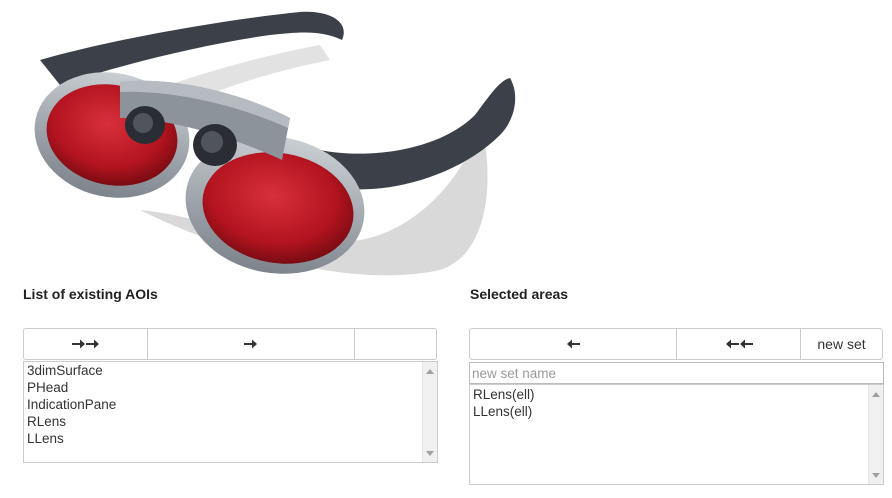 The height and width of the screenshot is (498, 892). Describe the element at coordinates (519, 294) in the screenshot. I see `selected-areas-heading: Selected areas` at that location.